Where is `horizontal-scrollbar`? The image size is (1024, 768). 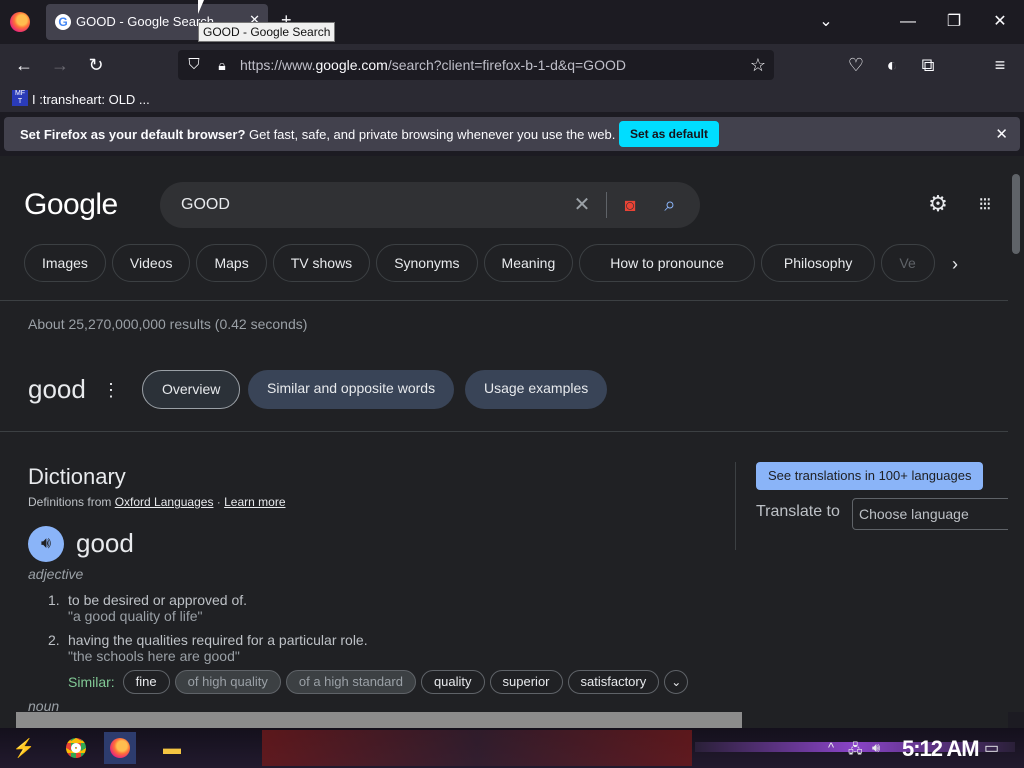
horizontal-scrollbar is located at coordinates (504, 720).